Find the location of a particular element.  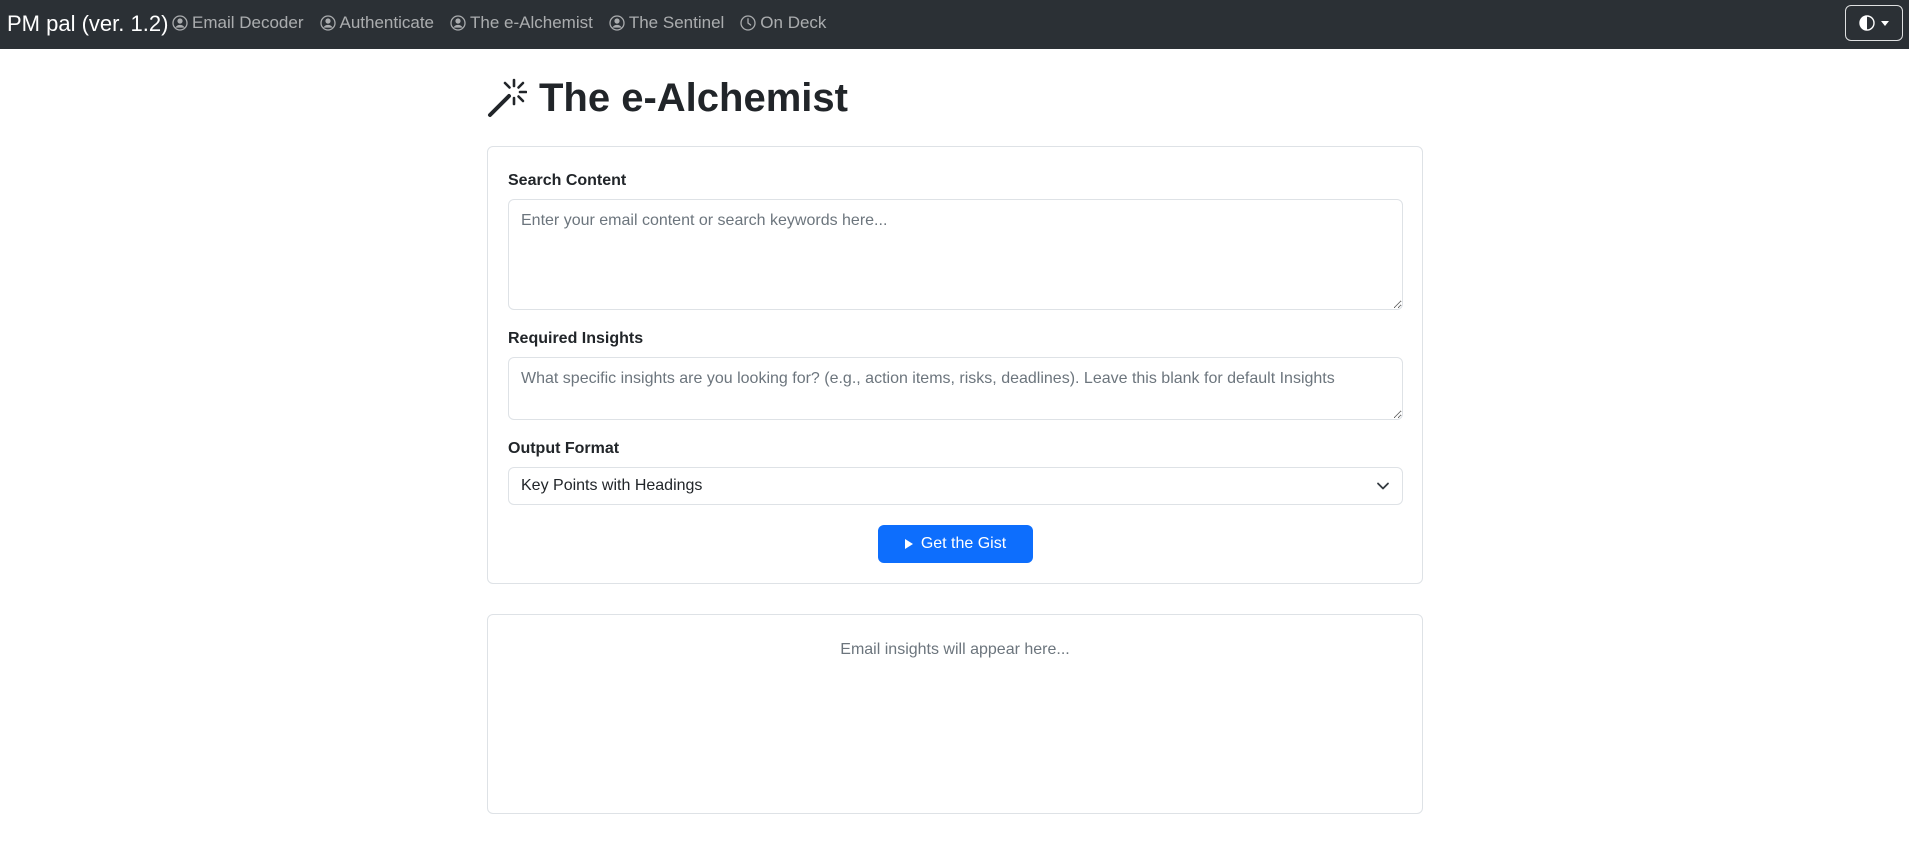

page-title: The e-Alchemist is located at coordinates (667, 98).